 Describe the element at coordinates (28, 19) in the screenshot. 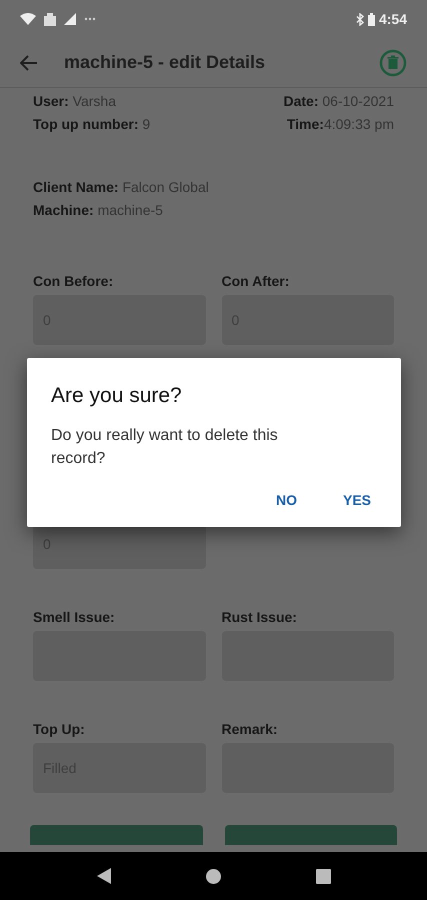

I see `wifi-icon` at that location.